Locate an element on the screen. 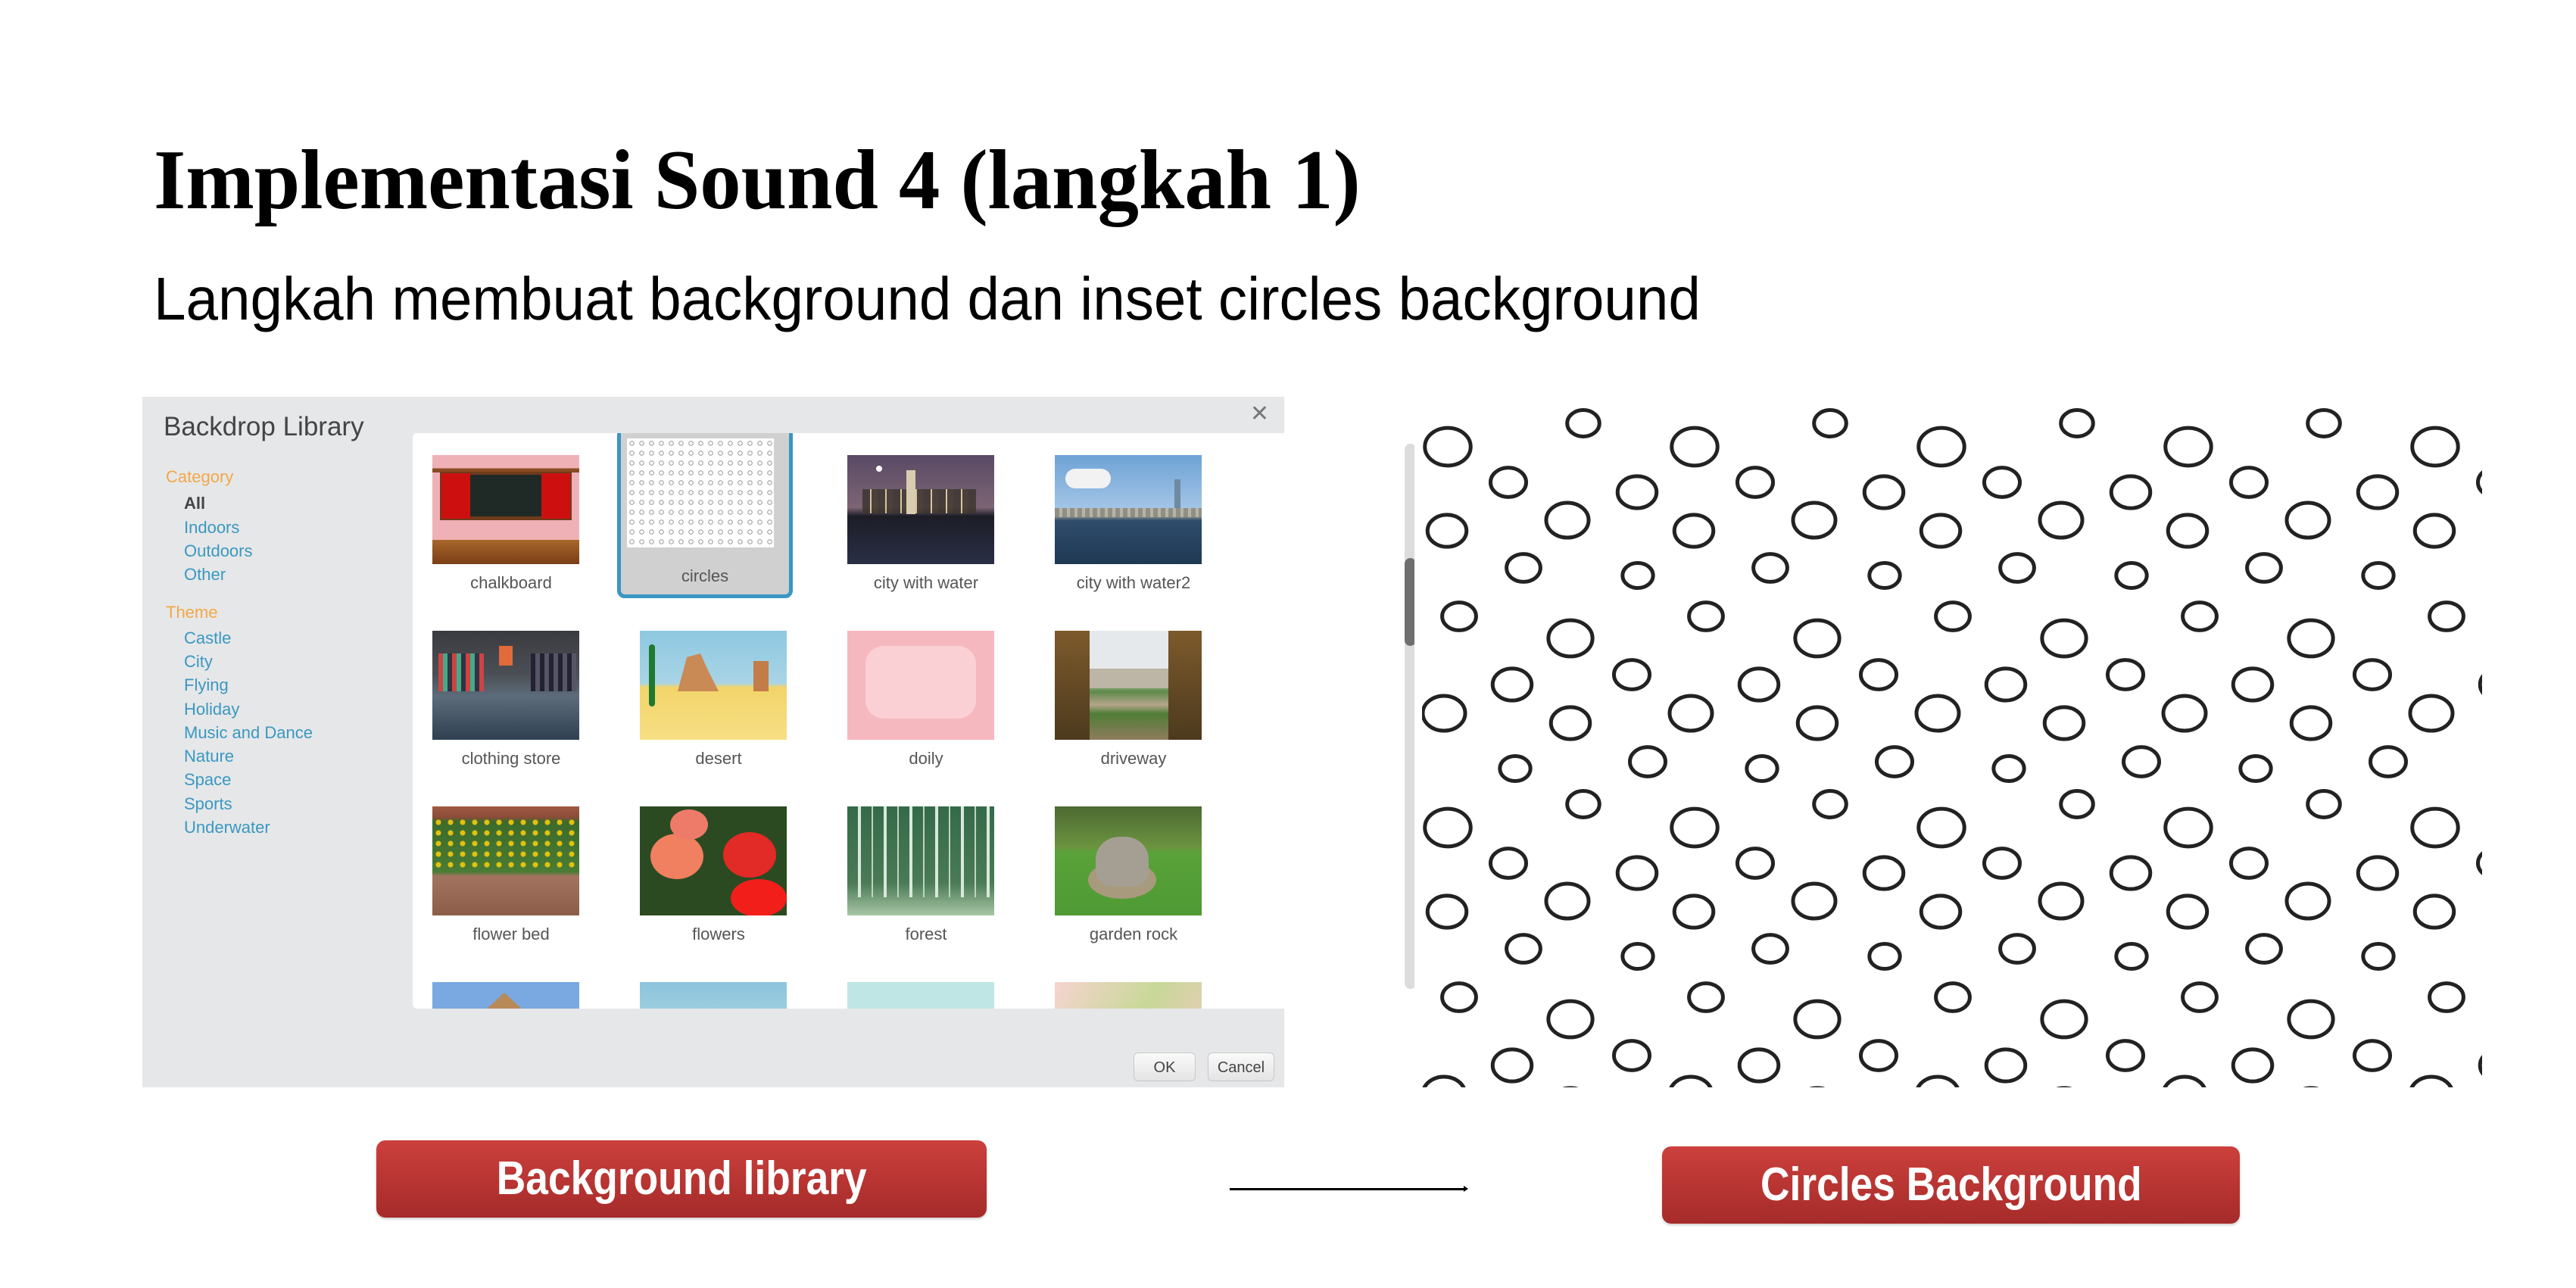 Image resolution: width=2576 pixels, height=1288 pixels. backdrop-label: driveway is located at coordinates (1133, 758).